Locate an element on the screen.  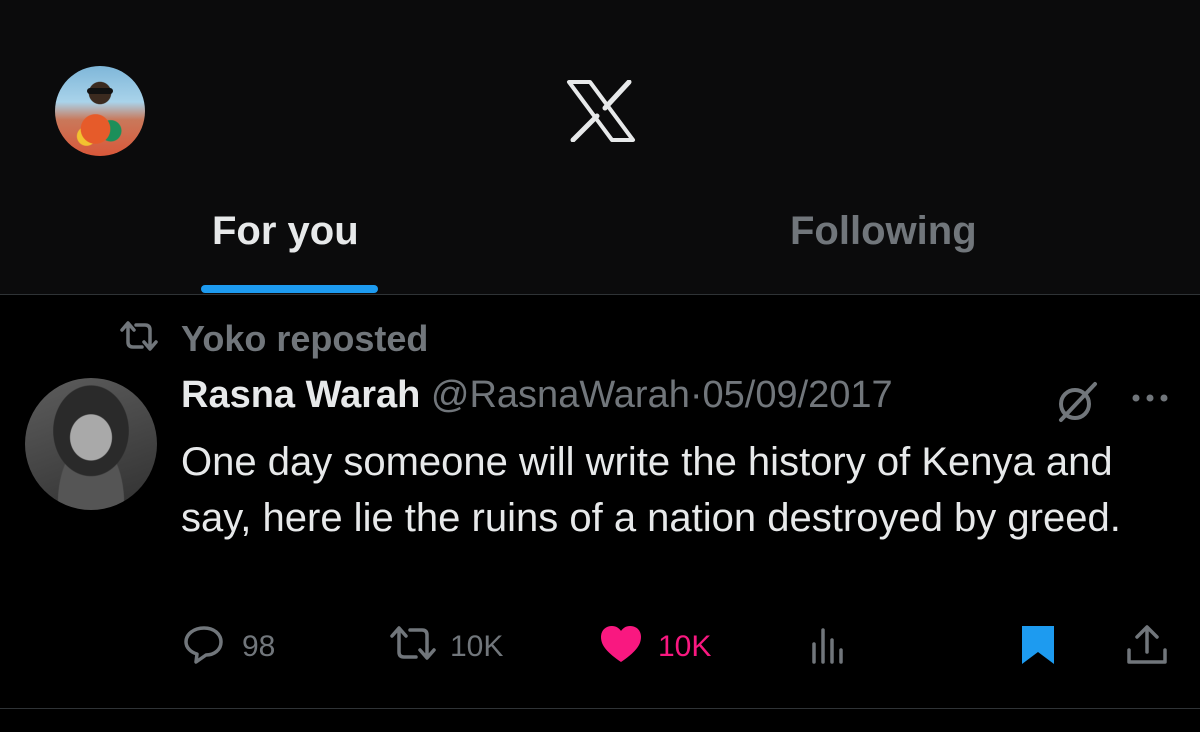
more-options-icon is located at coordinates (1150, 398).